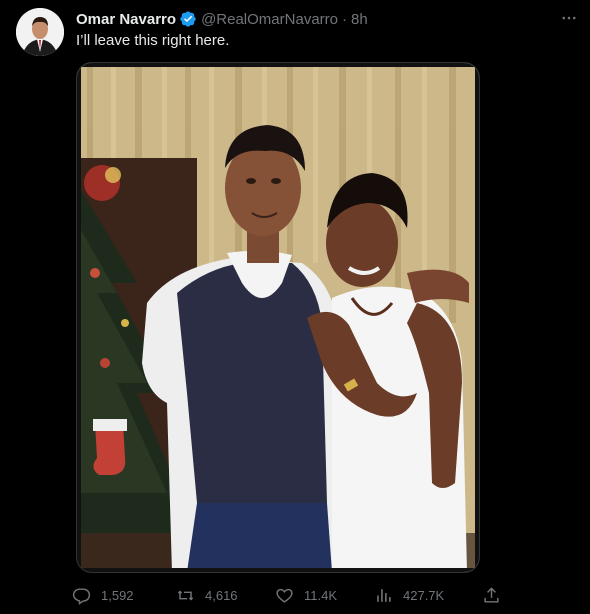 The image size is (590, 614). Describe the element at coordinates (284, 595) in the screenshot. I see `heart-icon` at that location.